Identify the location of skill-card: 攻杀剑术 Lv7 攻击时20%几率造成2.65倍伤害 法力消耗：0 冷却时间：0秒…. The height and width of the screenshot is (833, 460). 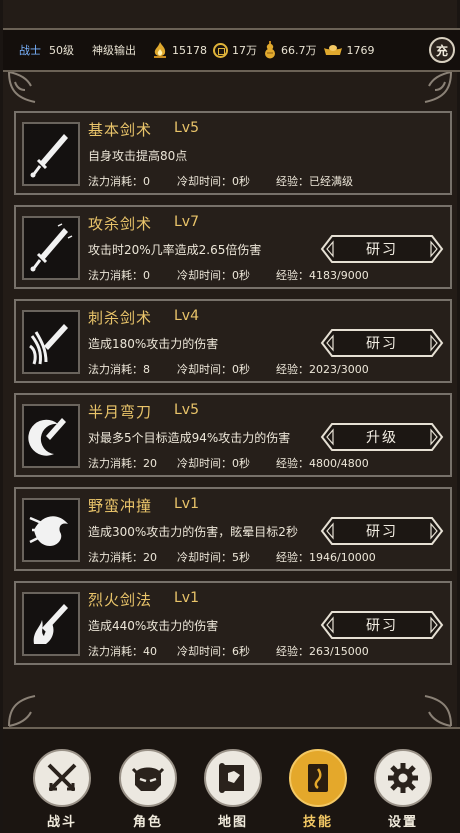
(233, 247).